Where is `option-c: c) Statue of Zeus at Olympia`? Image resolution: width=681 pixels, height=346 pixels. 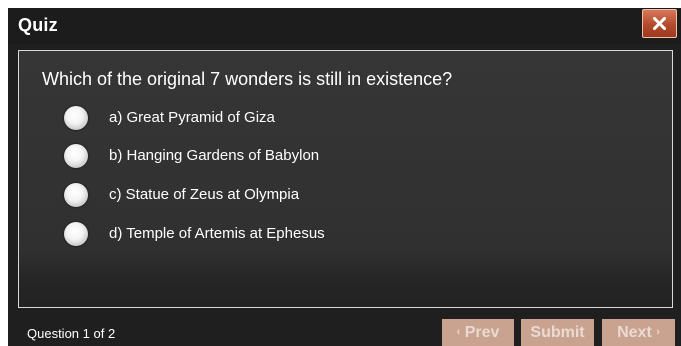 option-c: c) Statue of Zeus at Olympia is located at coordinates (264, 198).